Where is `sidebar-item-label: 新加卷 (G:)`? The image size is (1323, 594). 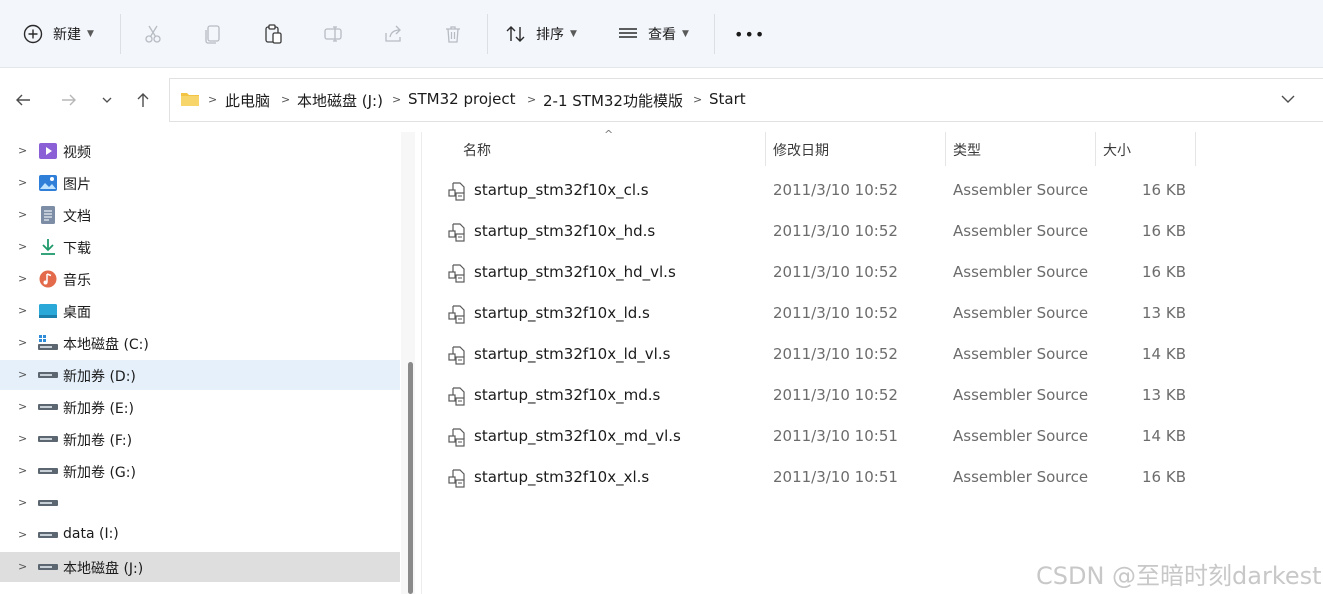 sidebar-item-label: 新加卷 (G:) is located at coordinates (99, 473).